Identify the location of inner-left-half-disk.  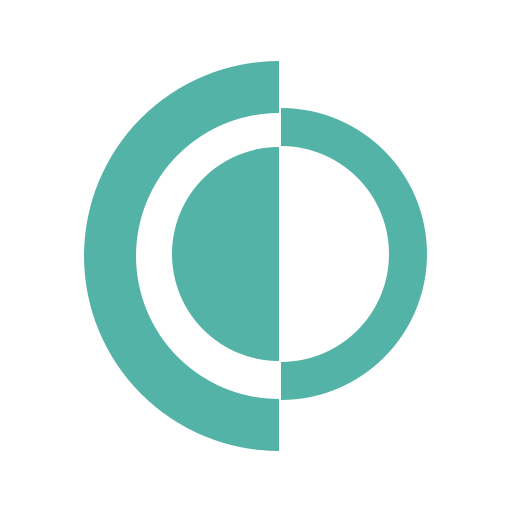
(225, 254).